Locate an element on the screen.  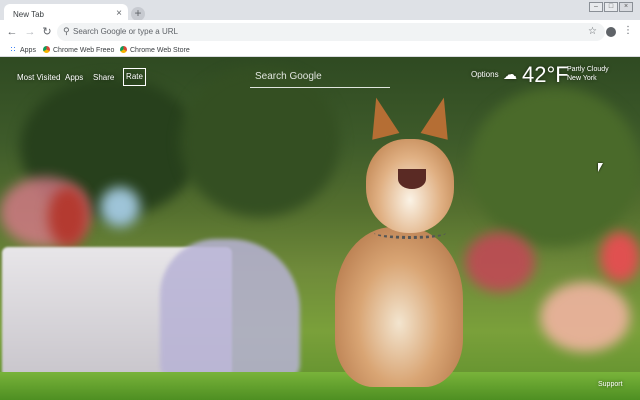
support-link: Support is located at coordinates (610, 384).